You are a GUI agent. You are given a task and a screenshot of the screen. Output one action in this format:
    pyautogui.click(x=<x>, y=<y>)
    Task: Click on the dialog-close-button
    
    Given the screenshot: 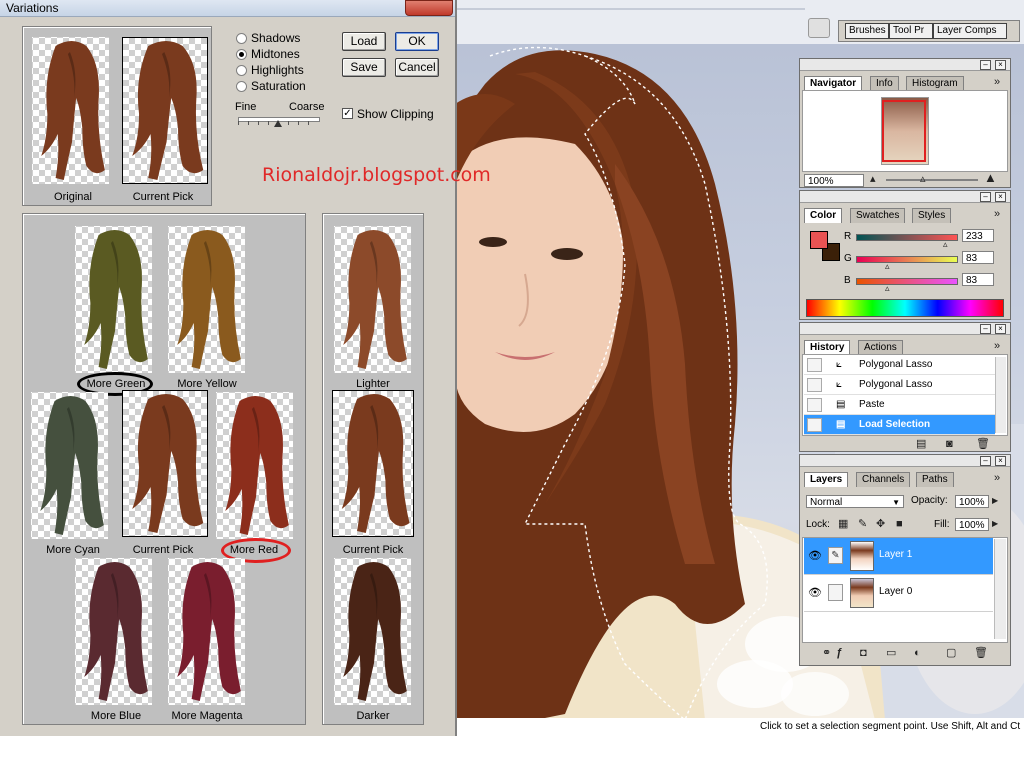 What is the action you would take?
    pyautogui.click(x=429, y=8)
    